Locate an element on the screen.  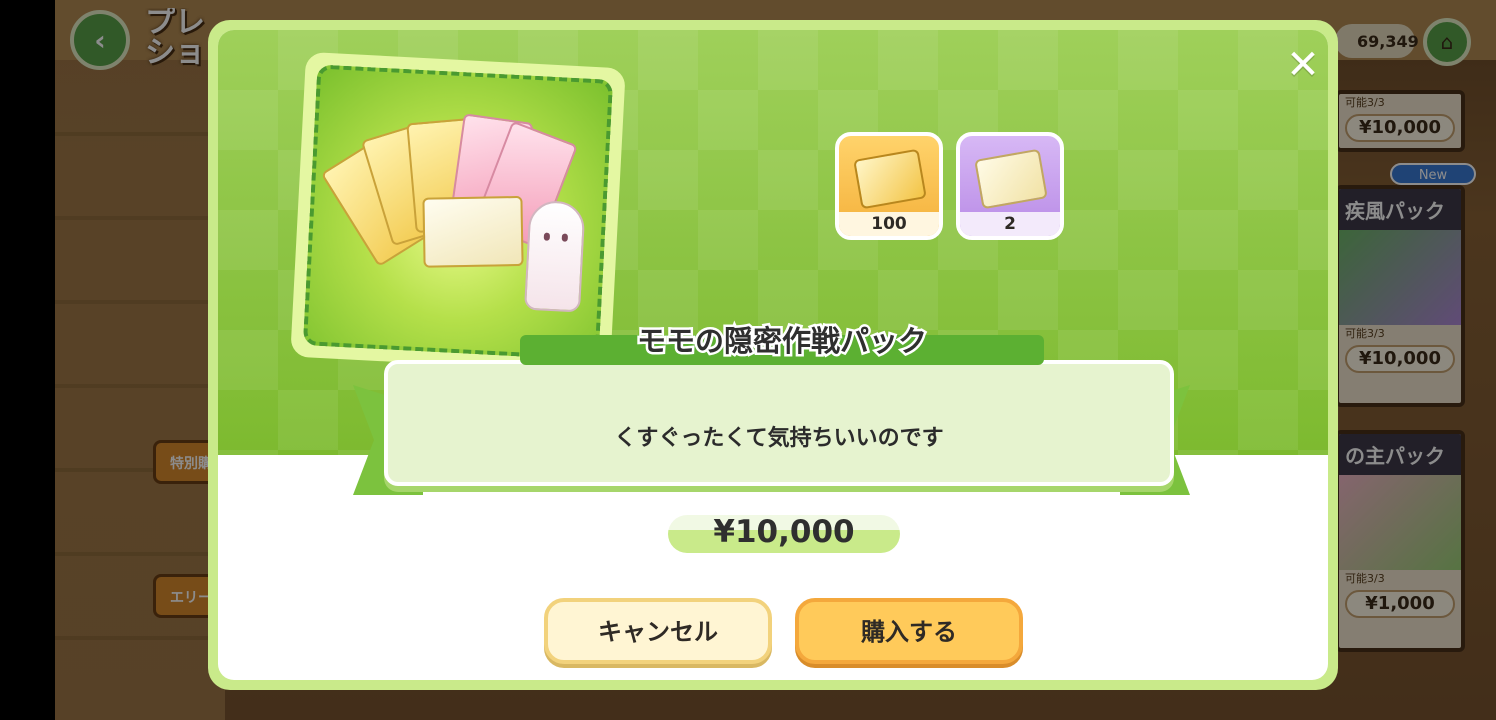
description-box: くすぐったくて気持ちいいのです is located at coordinates (779, 423).